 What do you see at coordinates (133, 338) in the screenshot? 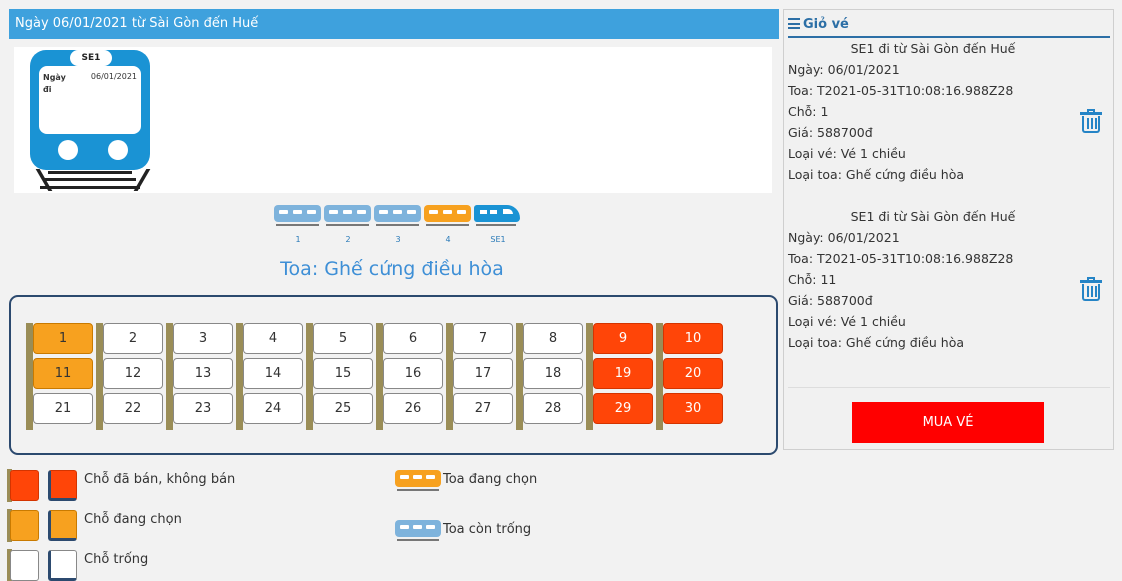
I see `seat-2: 2` at bounding box center [133, 338].